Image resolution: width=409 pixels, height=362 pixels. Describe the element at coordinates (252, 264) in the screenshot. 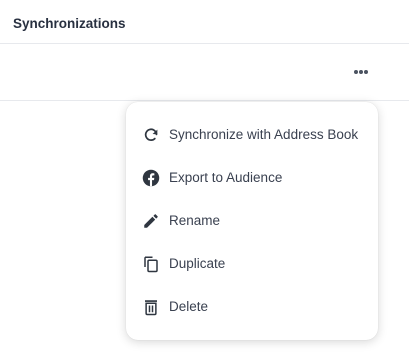

I see `menu-item-duplicate: Duplicate` at that location.